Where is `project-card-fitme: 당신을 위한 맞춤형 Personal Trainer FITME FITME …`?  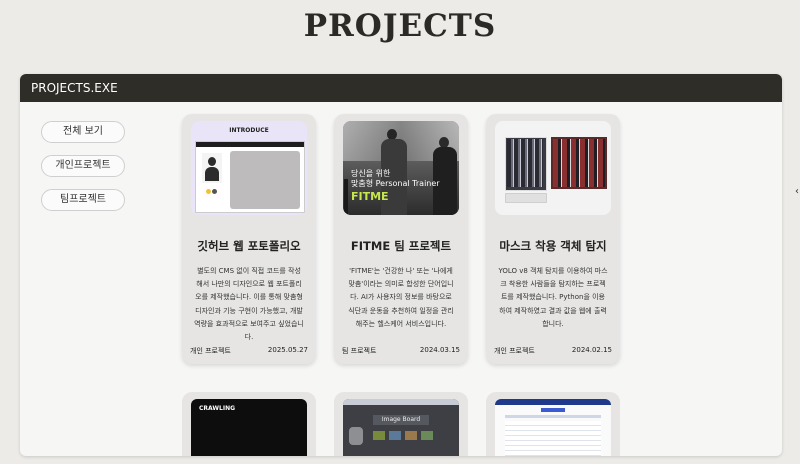
project-card-fitme: 당신을 위한 맞춤형 Personal Trainer FITME FITME … is located at coordinates (401, 239).